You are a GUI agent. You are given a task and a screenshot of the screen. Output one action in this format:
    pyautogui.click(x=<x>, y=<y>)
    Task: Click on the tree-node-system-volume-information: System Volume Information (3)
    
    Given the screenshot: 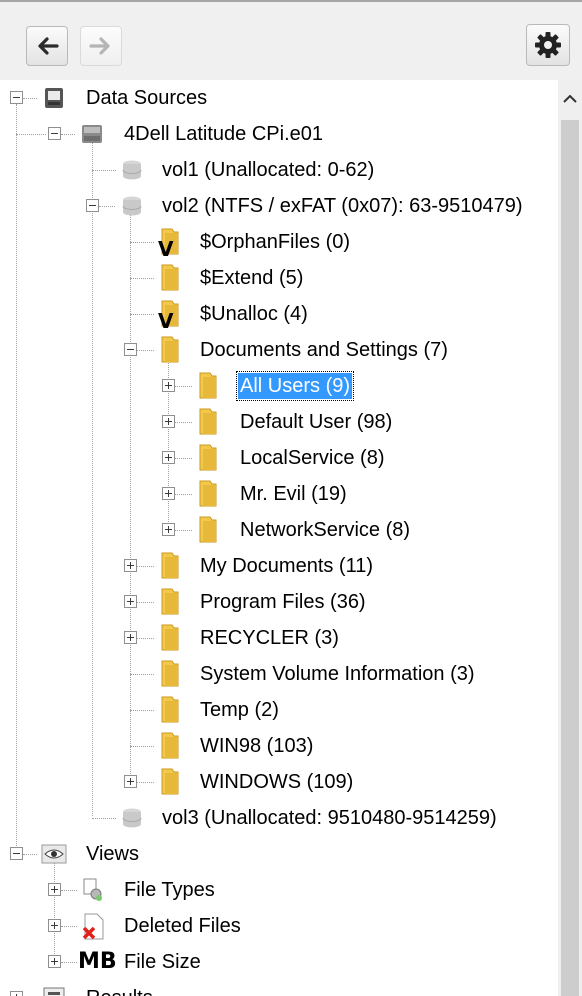 What is the action you would take?
    pyautogui.click(x=279, y=674)
    